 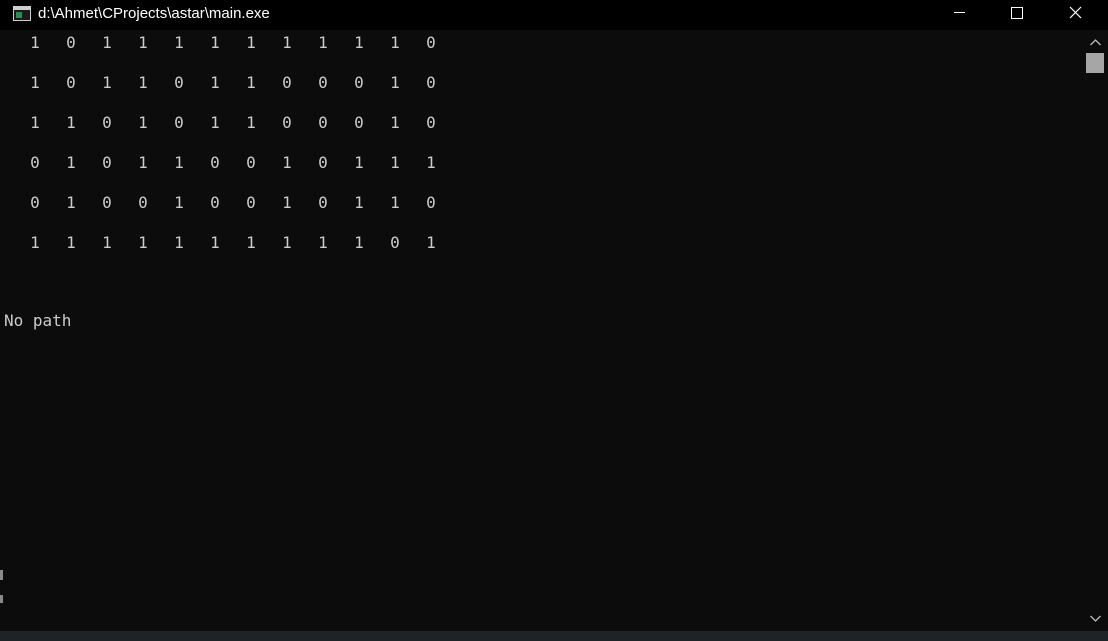 I want to click on close-icon, so click(x=1075, y=12).